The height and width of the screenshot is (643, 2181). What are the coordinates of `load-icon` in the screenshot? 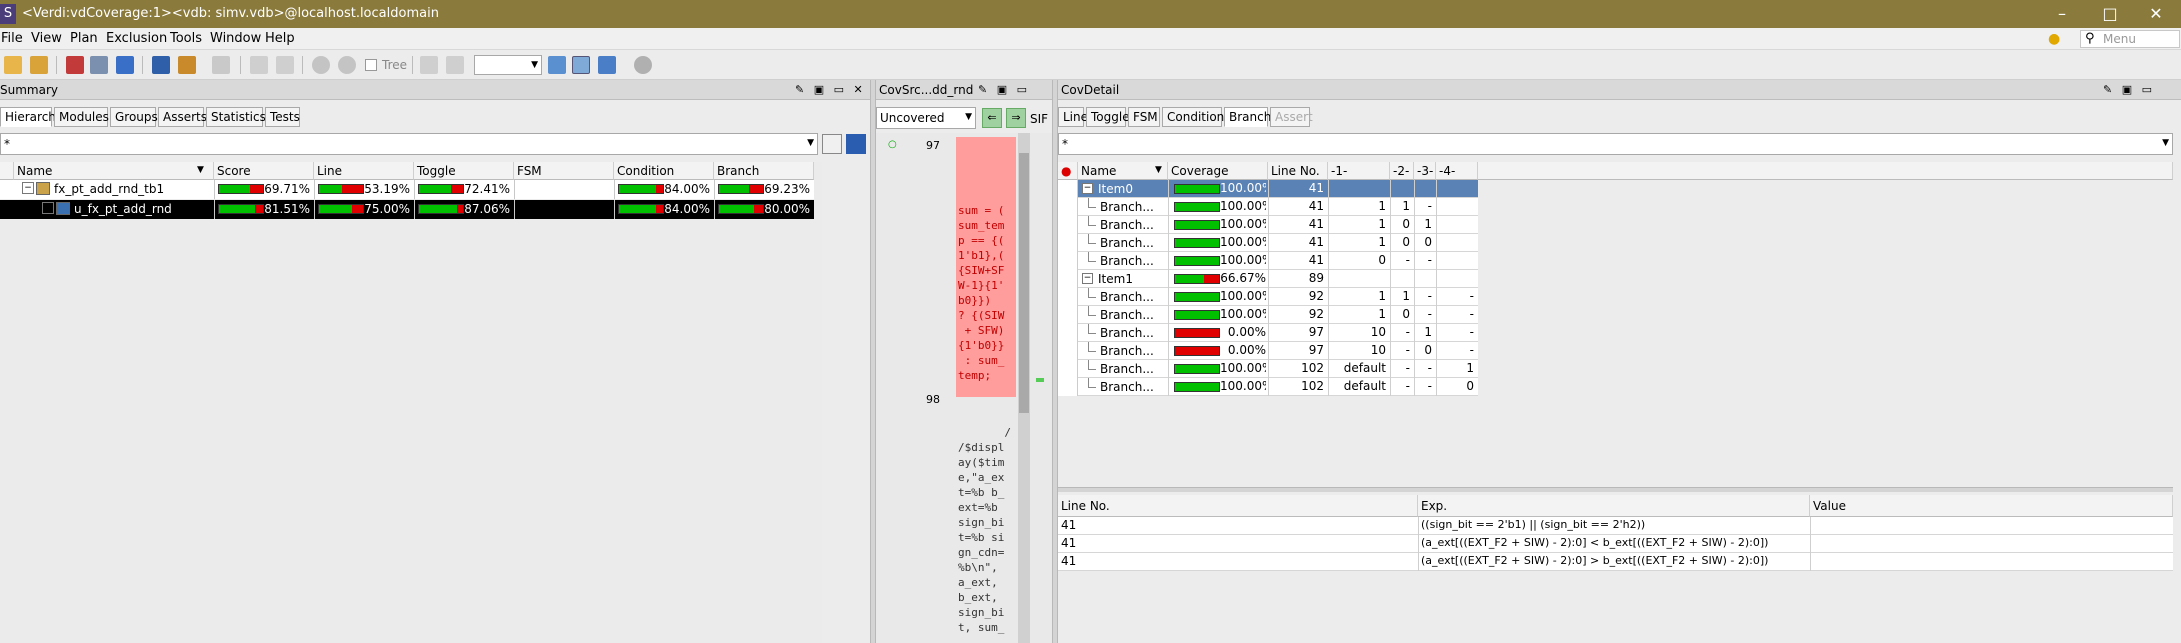 It's located at (99, 65).